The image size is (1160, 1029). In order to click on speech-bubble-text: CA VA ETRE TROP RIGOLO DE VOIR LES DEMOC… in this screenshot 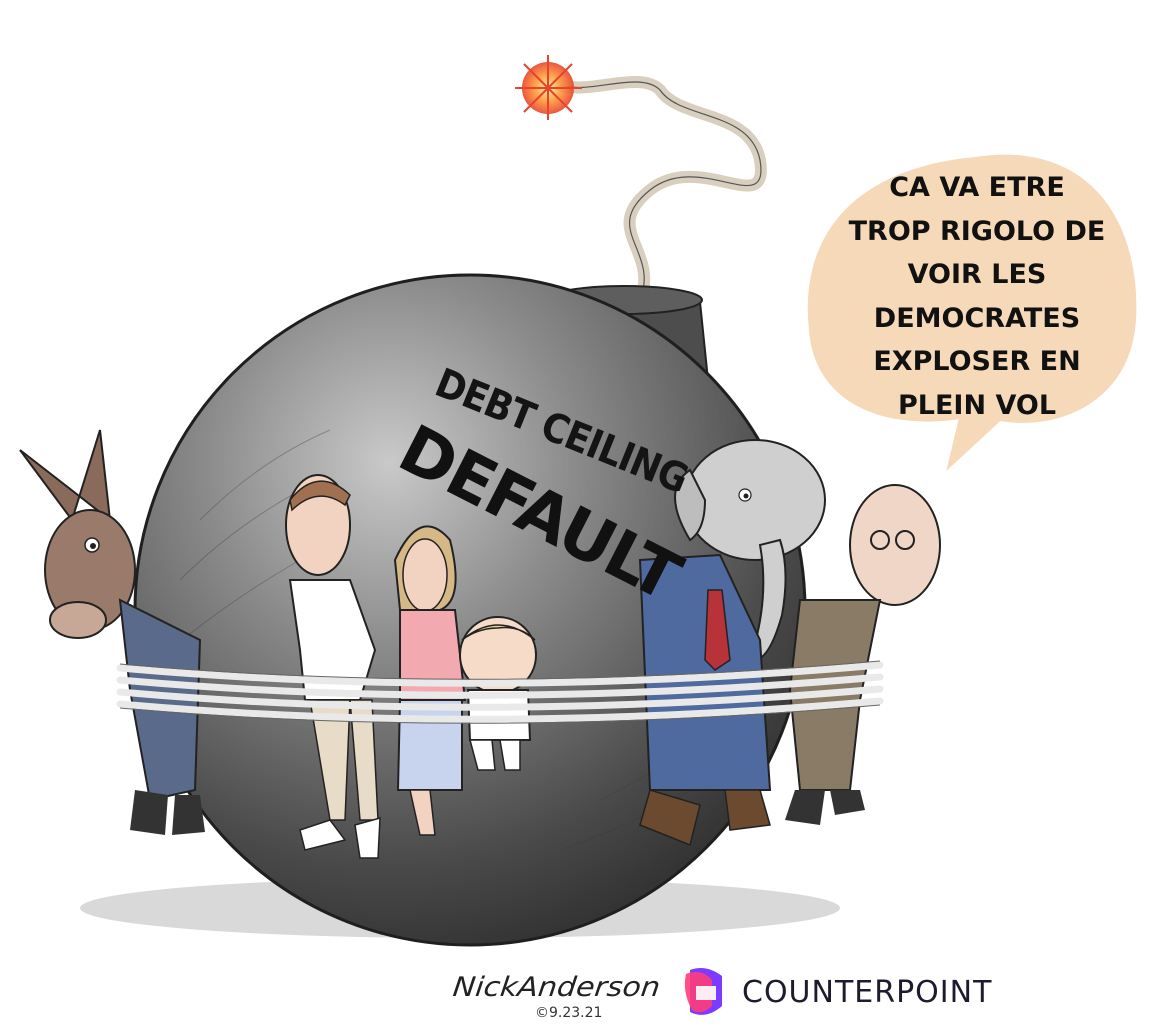, I will do `click(977, 296)`.